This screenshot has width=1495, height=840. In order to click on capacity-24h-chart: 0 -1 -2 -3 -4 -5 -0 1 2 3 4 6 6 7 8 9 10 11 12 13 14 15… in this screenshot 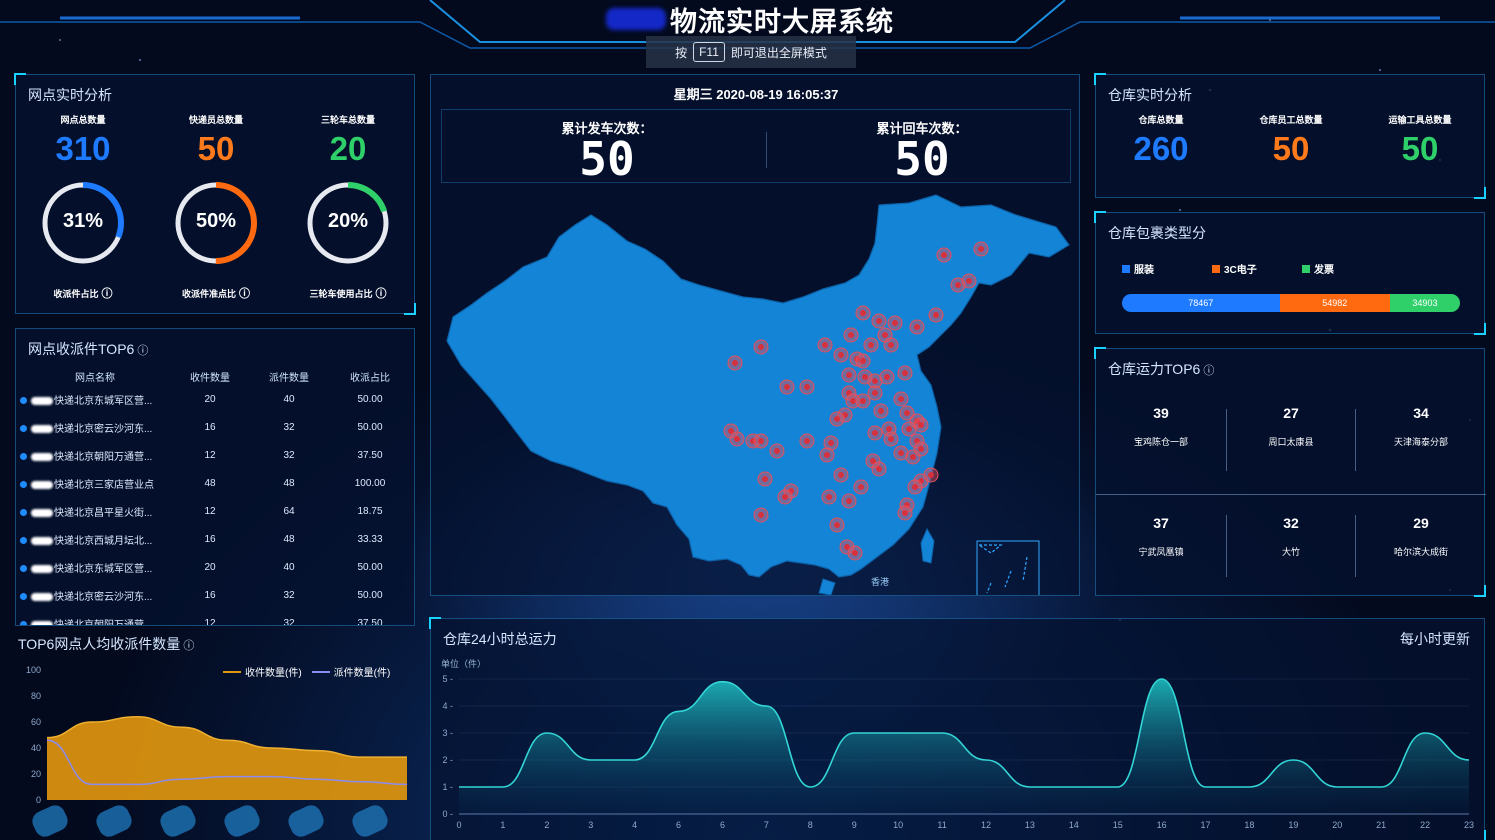, I will do `click(958, 752)`.